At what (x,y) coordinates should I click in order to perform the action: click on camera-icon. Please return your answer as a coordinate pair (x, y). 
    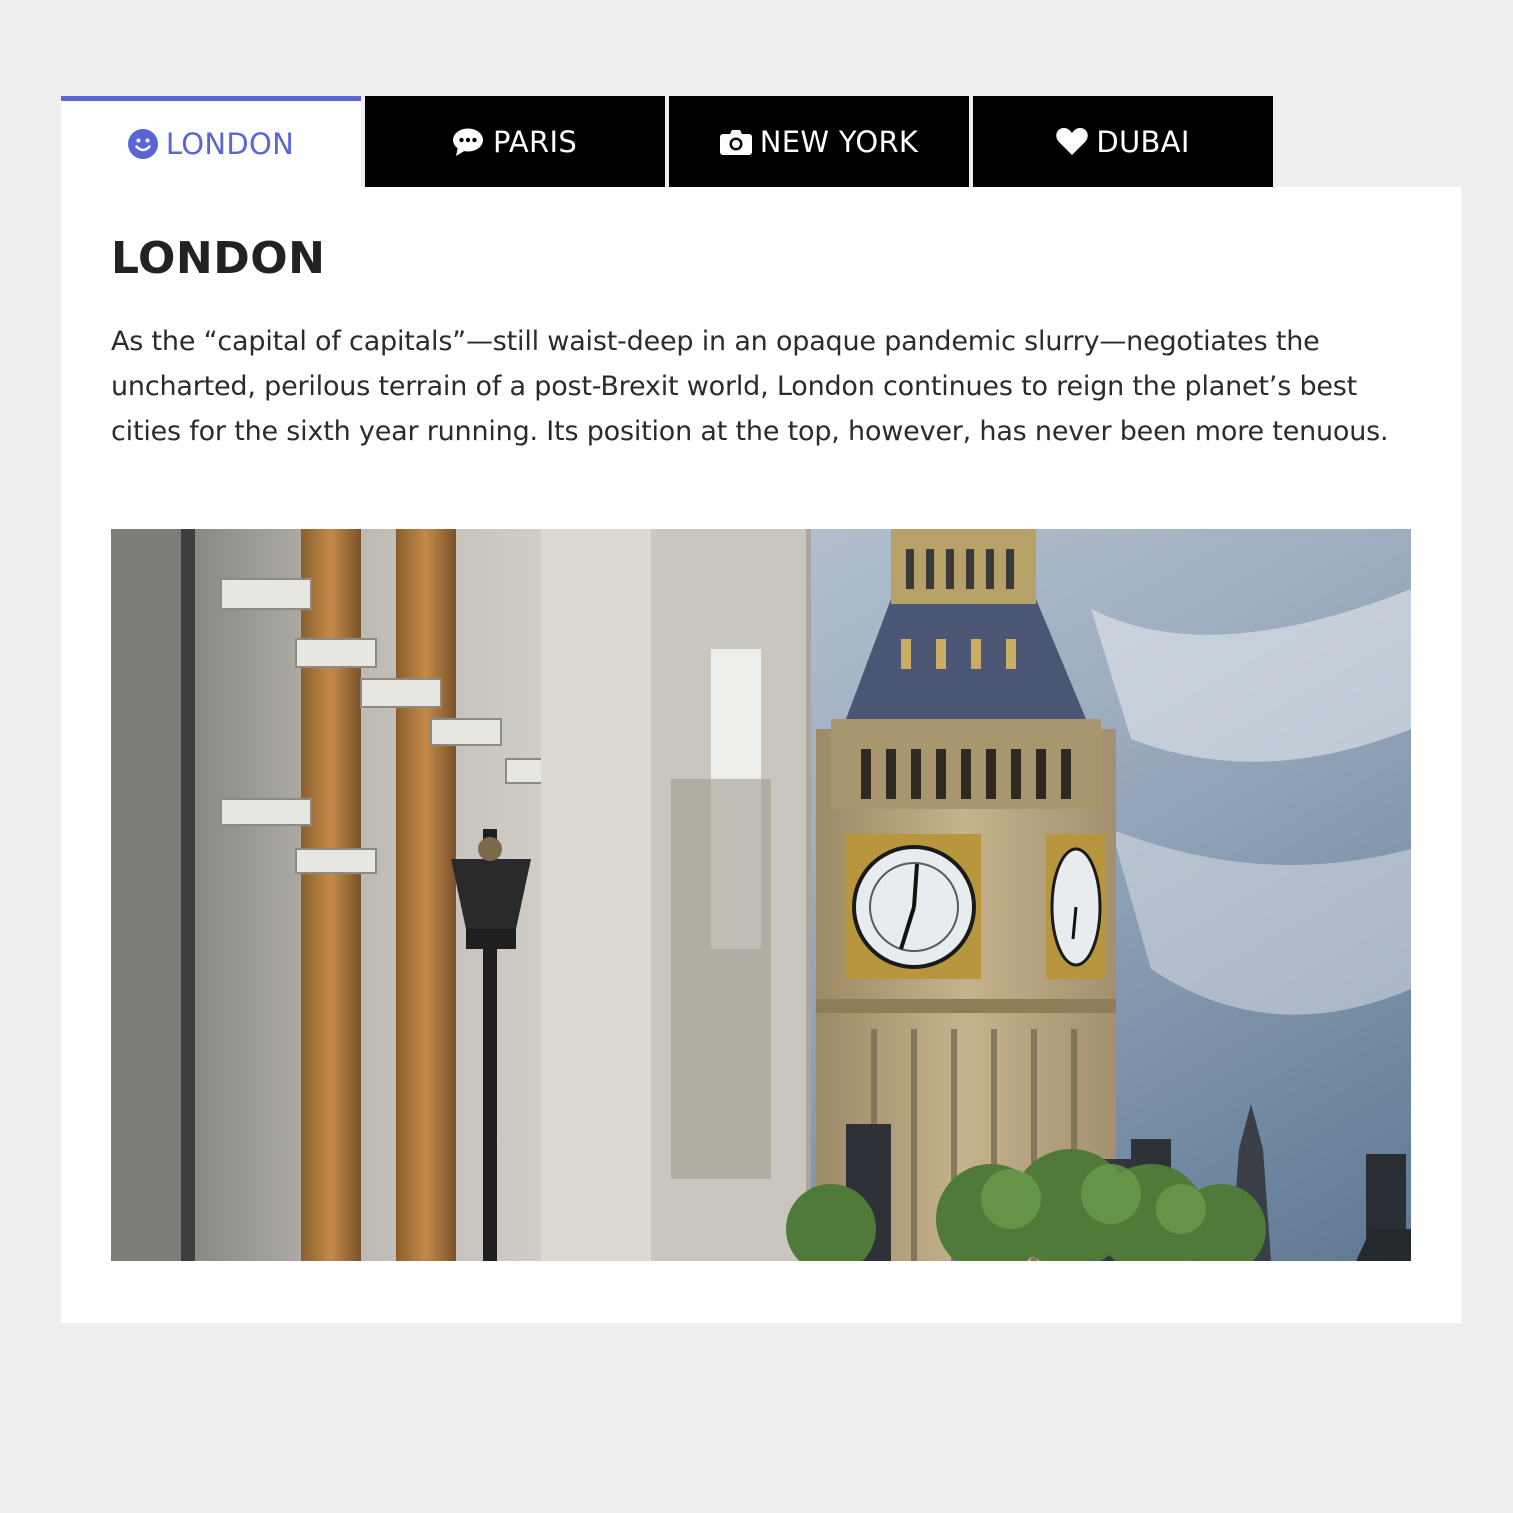
    Looking at the image, I should click on (735, 142).